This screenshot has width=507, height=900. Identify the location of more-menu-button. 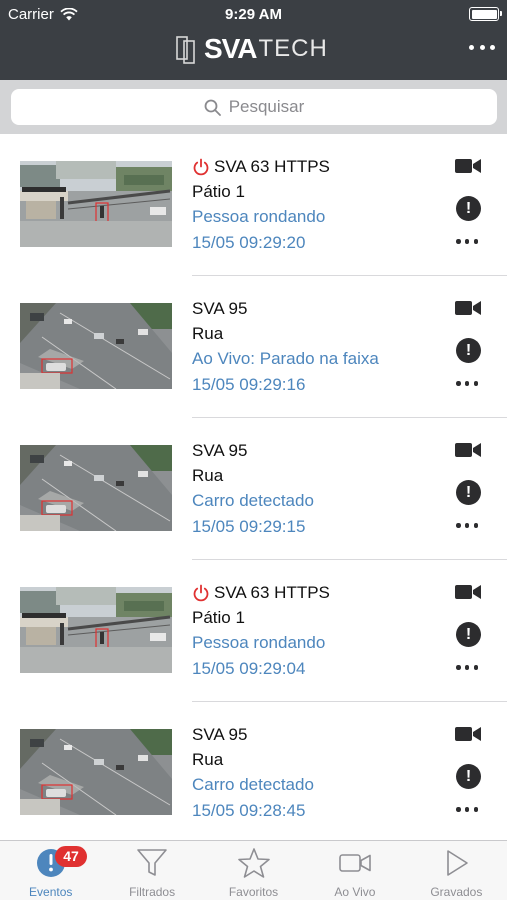
(482, 47).